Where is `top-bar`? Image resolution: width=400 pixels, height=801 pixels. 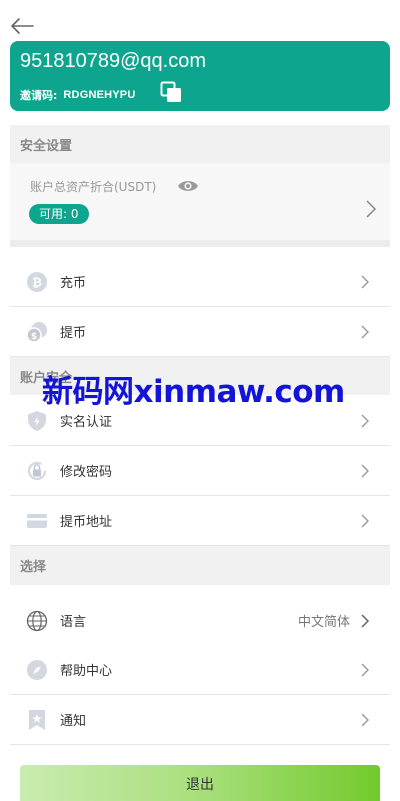
top-bar is located at coordinates (200, 20).